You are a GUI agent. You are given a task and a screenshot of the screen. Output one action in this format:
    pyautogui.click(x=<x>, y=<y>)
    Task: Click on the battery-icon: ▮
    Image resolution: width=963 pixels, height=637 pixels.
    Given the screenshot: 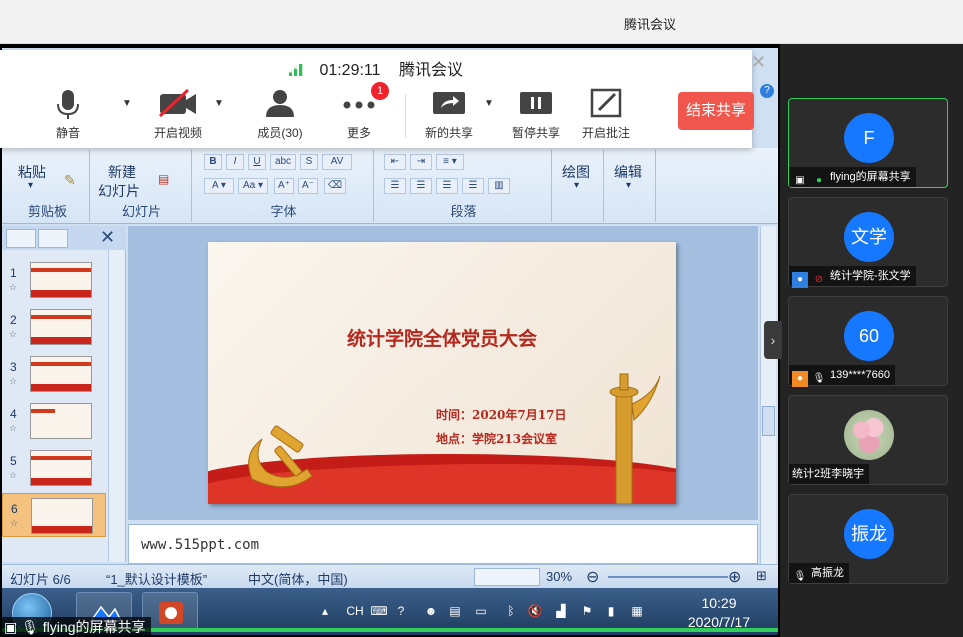 What is the action you would take?
    pyautogui.click(x=611, y=611)
    